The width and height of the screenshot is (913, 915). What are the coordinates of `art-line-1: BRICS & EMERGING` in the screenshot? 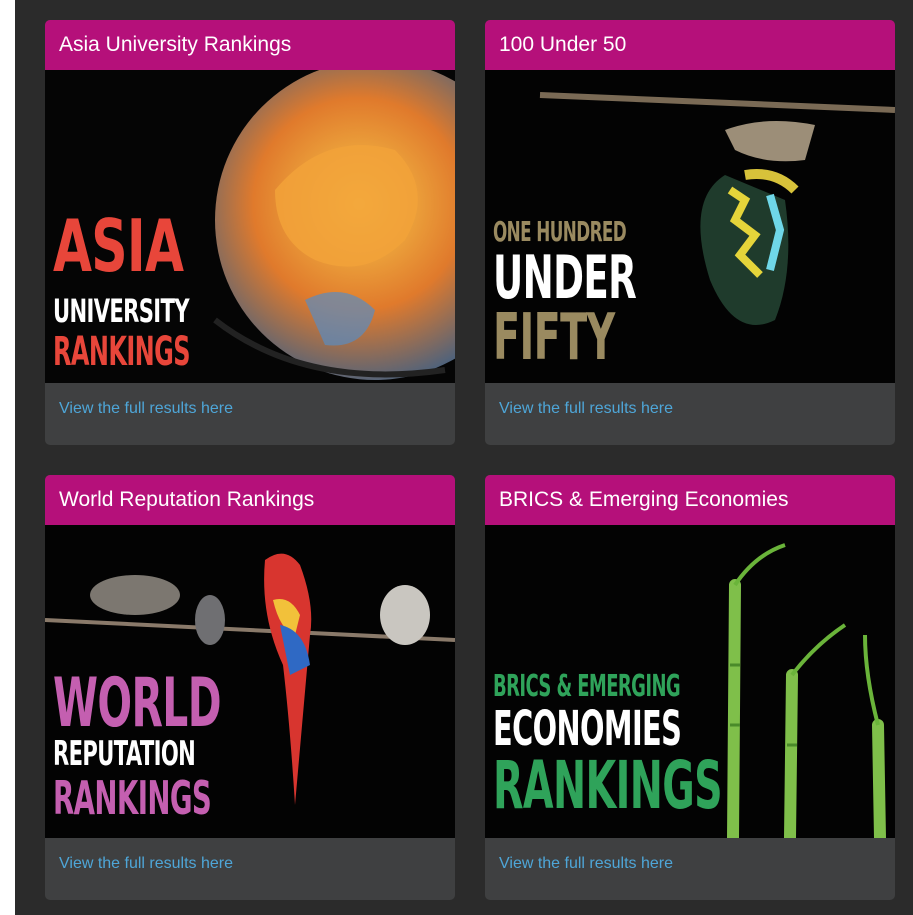 It's located at (587, 686).